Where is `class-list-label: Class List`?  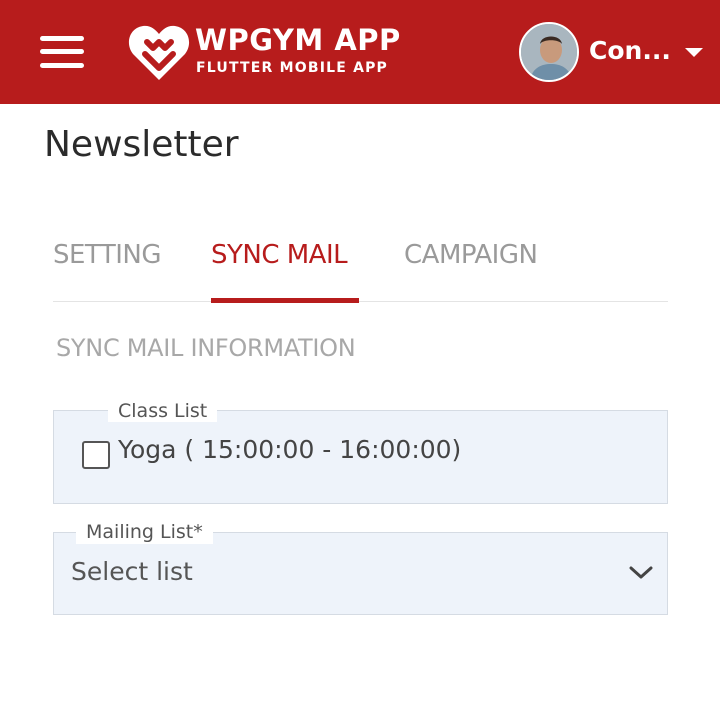 class-list-label: Class List is located at coordinates (163, 411).